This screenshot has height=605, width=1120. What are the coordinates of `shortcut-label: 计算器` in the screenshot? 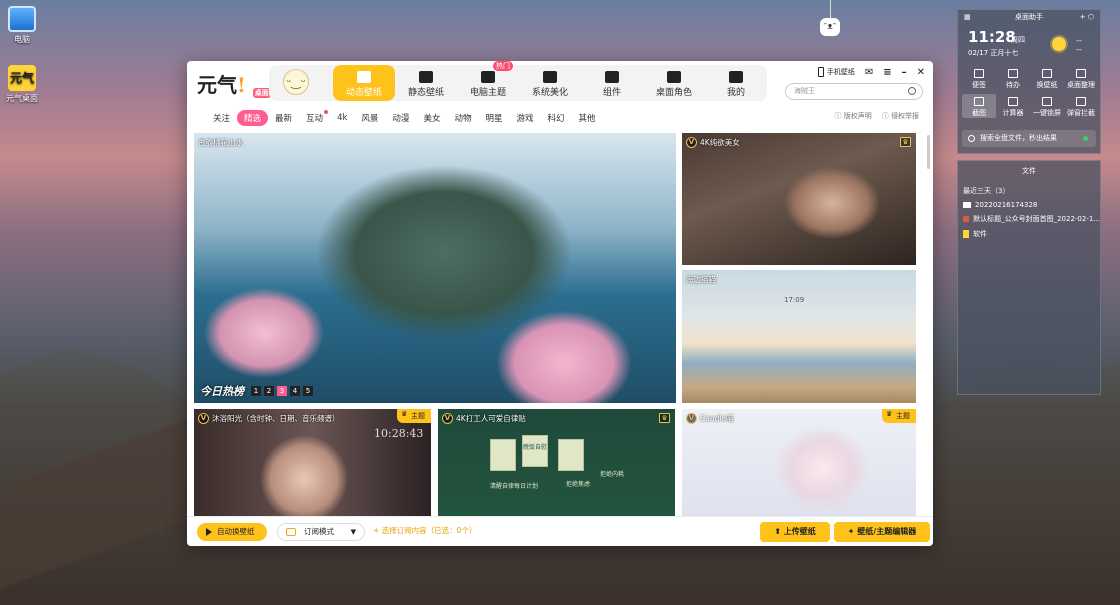 It's located at (1013, 113).